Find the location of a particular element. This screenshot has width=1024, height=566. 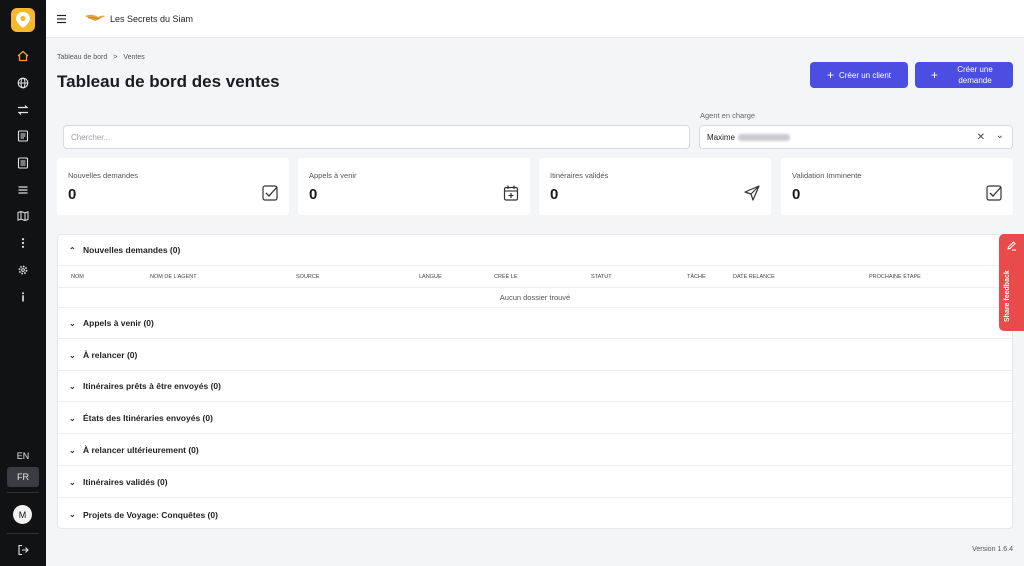

stat-label: Itinéraires validés is located at coordinates (579, 175).